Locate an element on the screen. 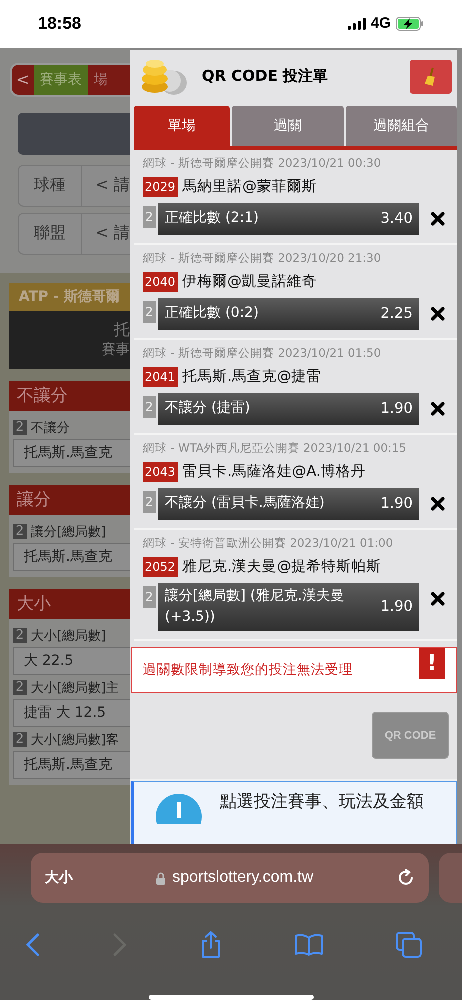  bet-type-tab: 過關 is located at coordinates (288, 126).